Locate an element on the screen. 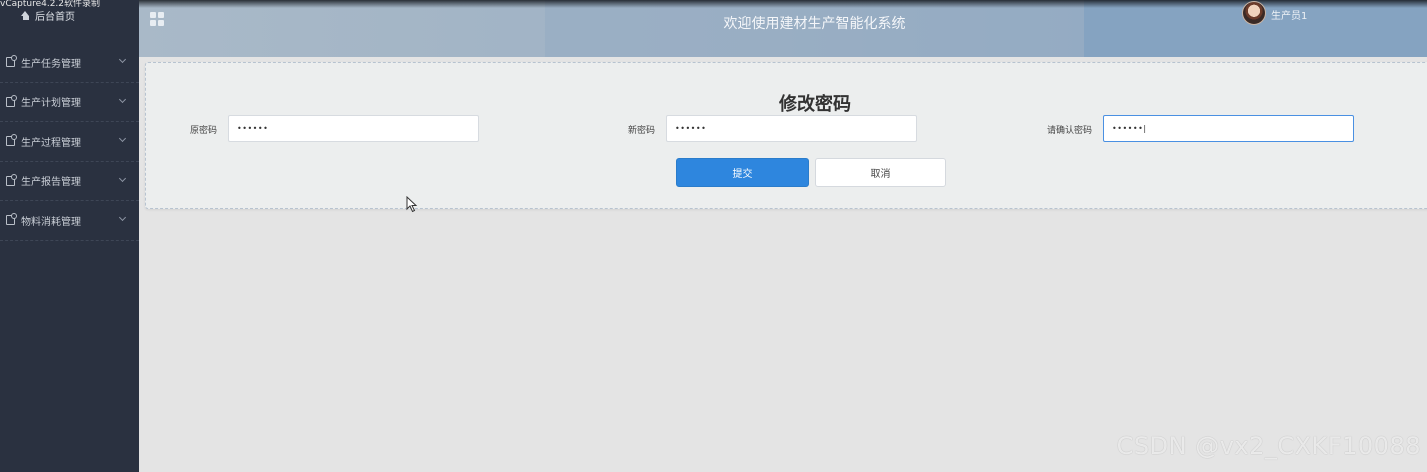  home-label: 后台首页 is located at coordinates (55, 17).